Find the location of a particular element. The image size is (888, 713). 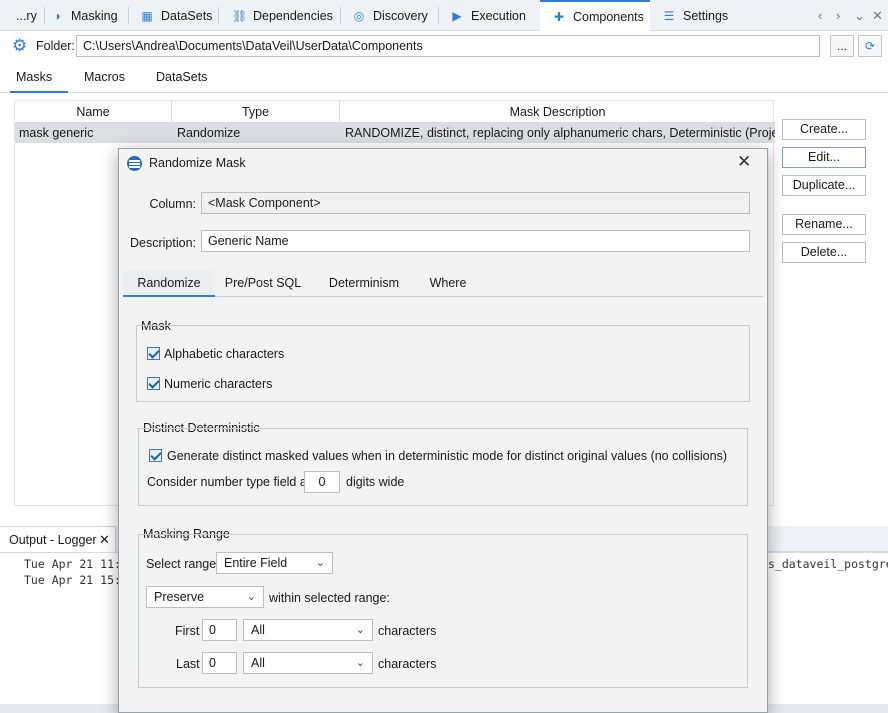

play-icon: ▶ is located at coordinates (457, 15).